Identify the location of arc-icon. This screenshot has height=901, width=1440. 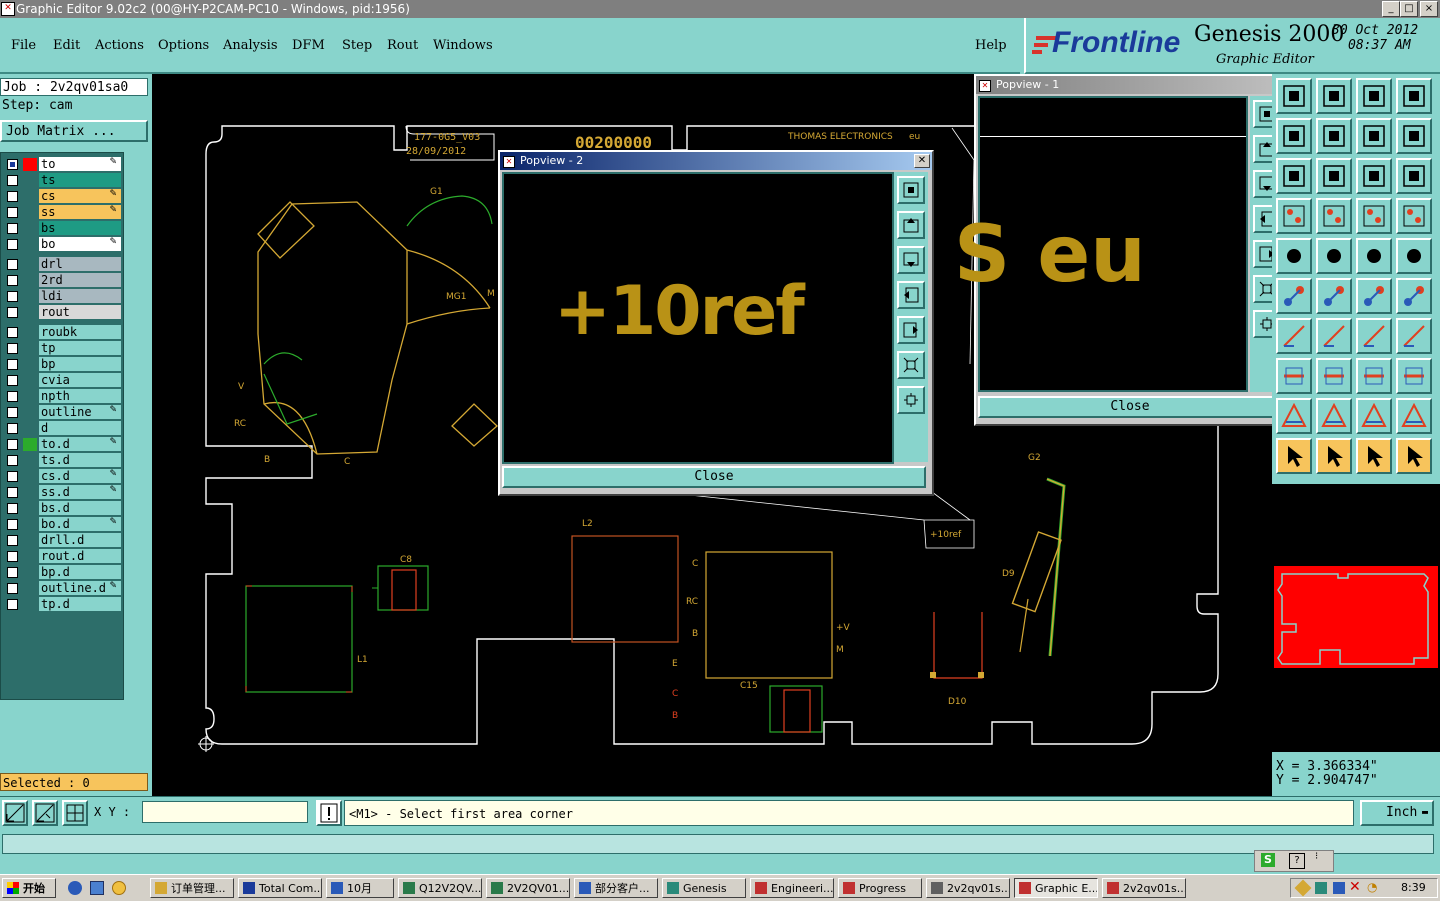
(1374, 336).